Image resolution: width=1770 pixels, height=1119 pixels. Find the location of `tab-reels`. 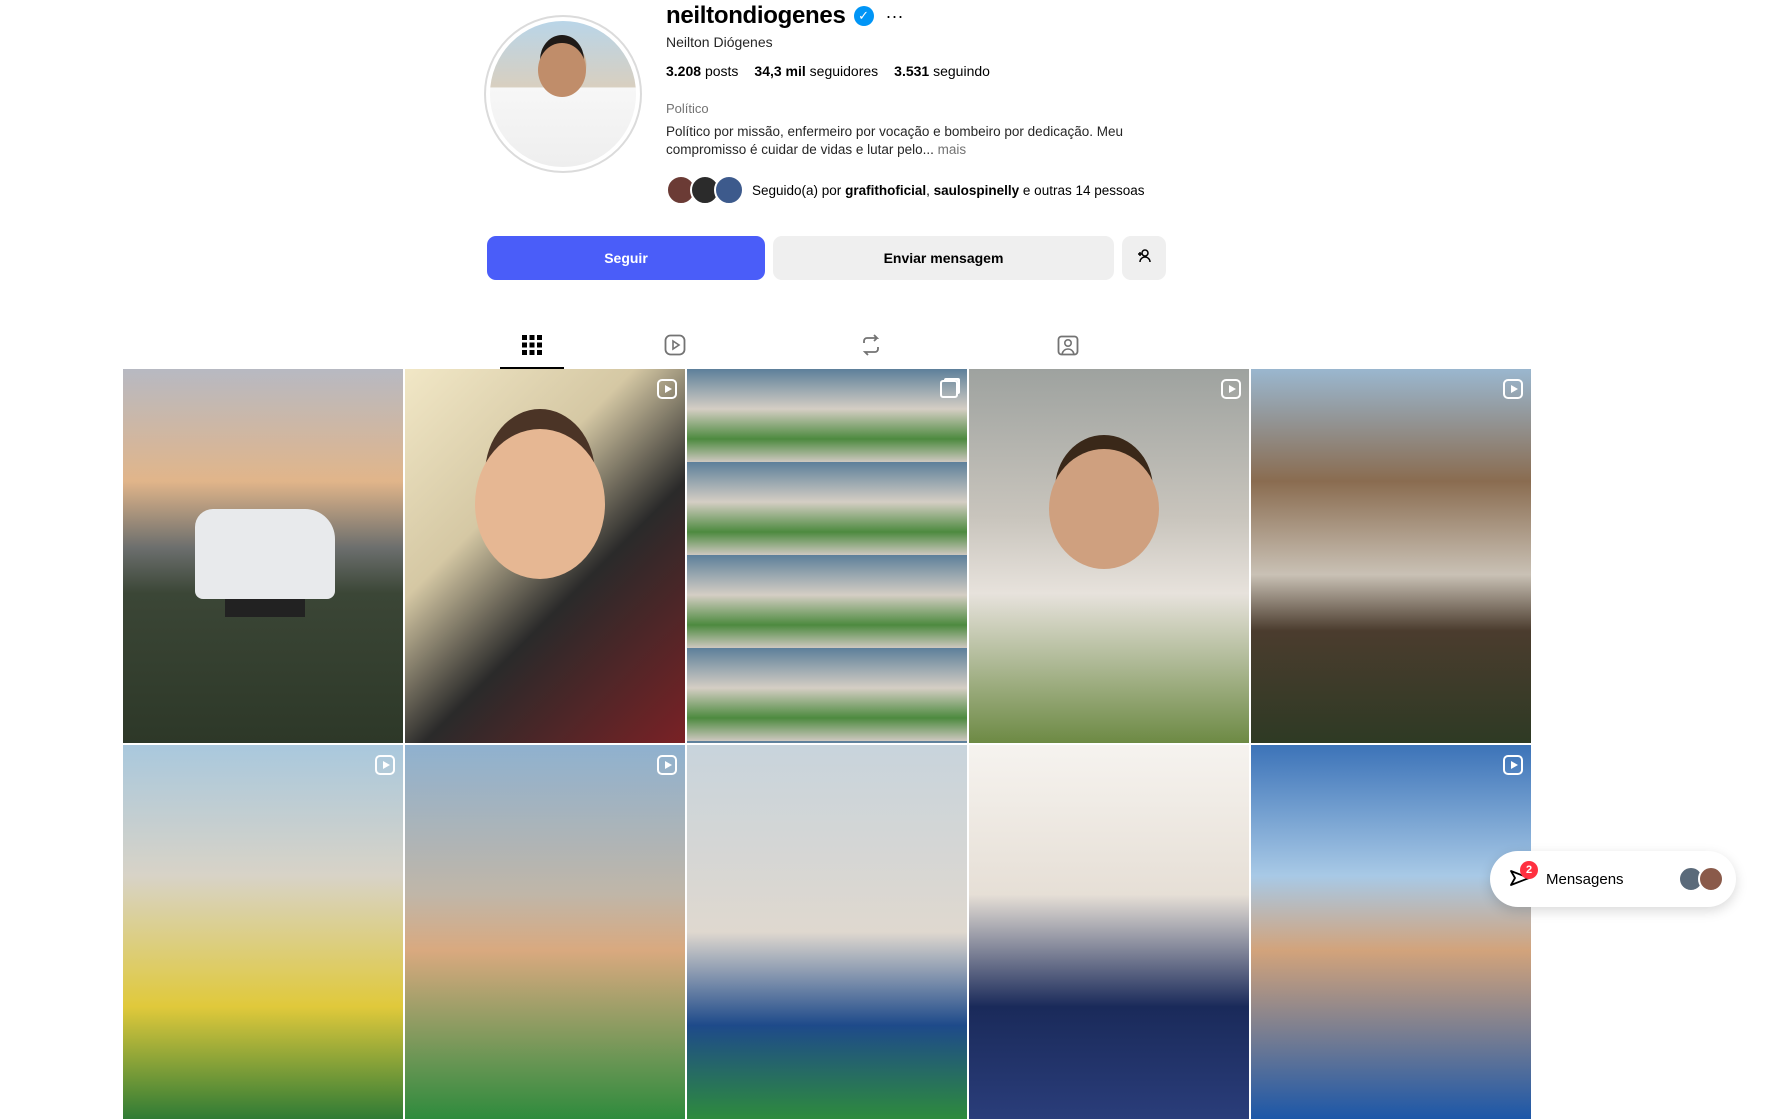

tab-reels is located at coordinates (675, 347).